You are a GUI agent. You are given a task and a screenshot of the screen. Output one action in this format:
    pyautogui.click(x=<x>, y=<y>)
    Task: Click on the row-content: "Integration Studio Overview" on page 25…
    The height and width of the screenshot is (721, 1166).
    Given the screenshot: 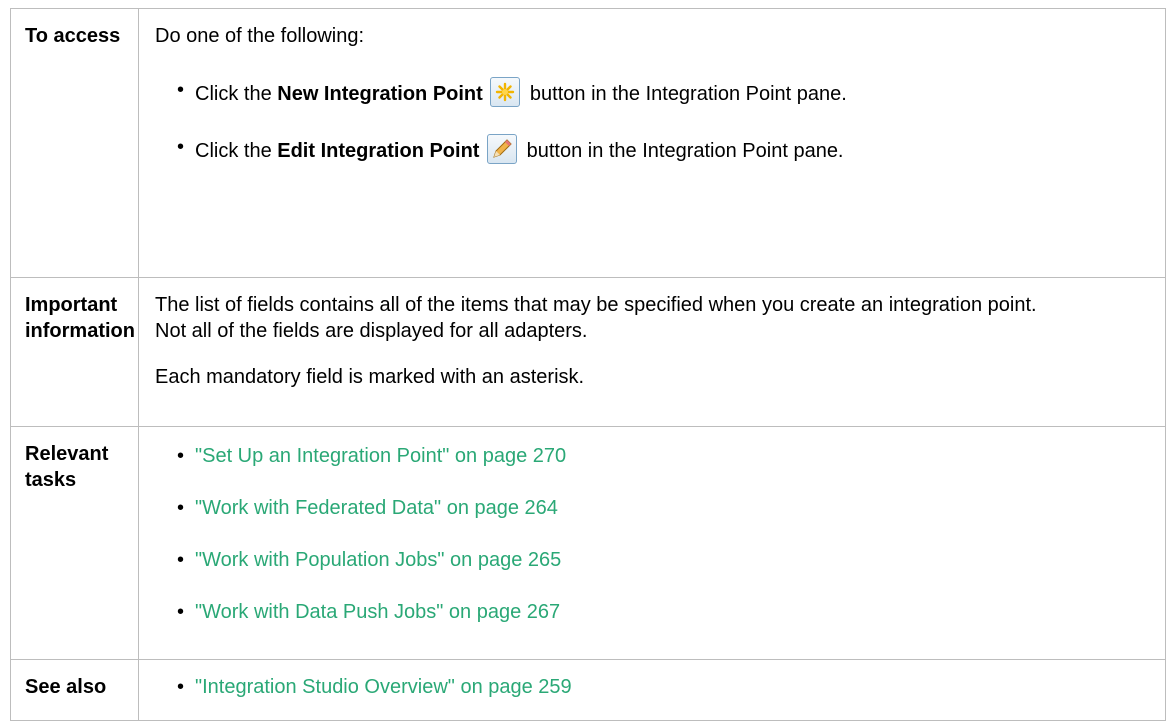 What is the action you would take?
    pyautogui.click(x=652, y=690)
    